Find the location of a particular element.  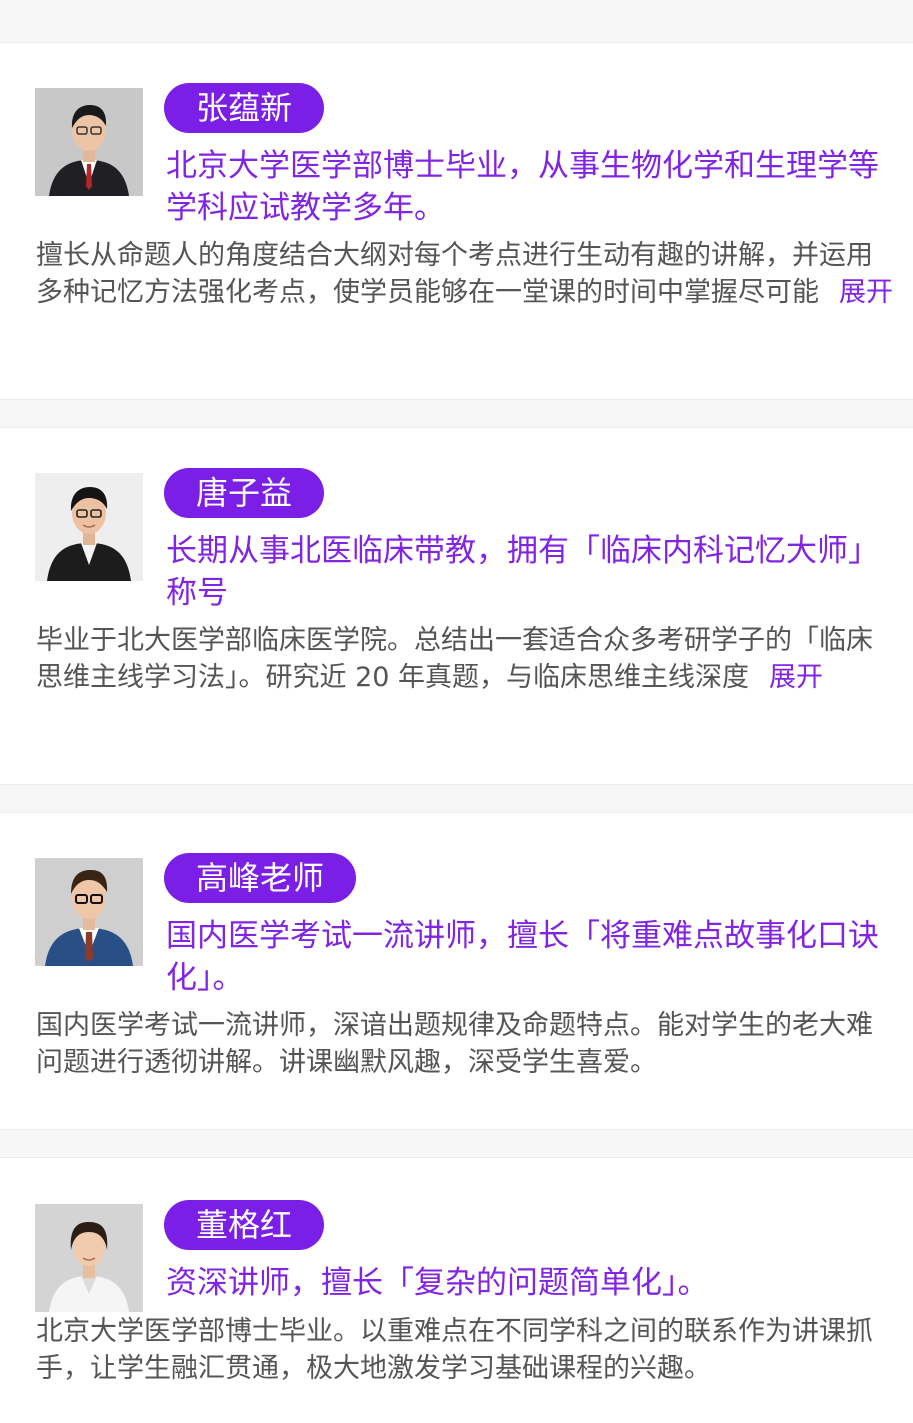

teacher-headline: 长期从事北医临床带教，拥有「临床内科记忆大师」称号 is located at coordinates (522, 572).